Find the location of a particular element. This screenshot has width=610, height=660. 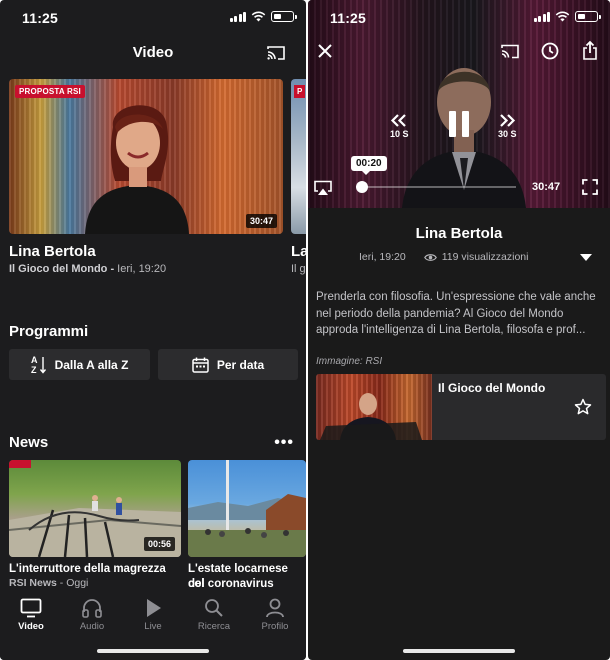

sort-date-button: Per data is located at coordinates (228, 364).